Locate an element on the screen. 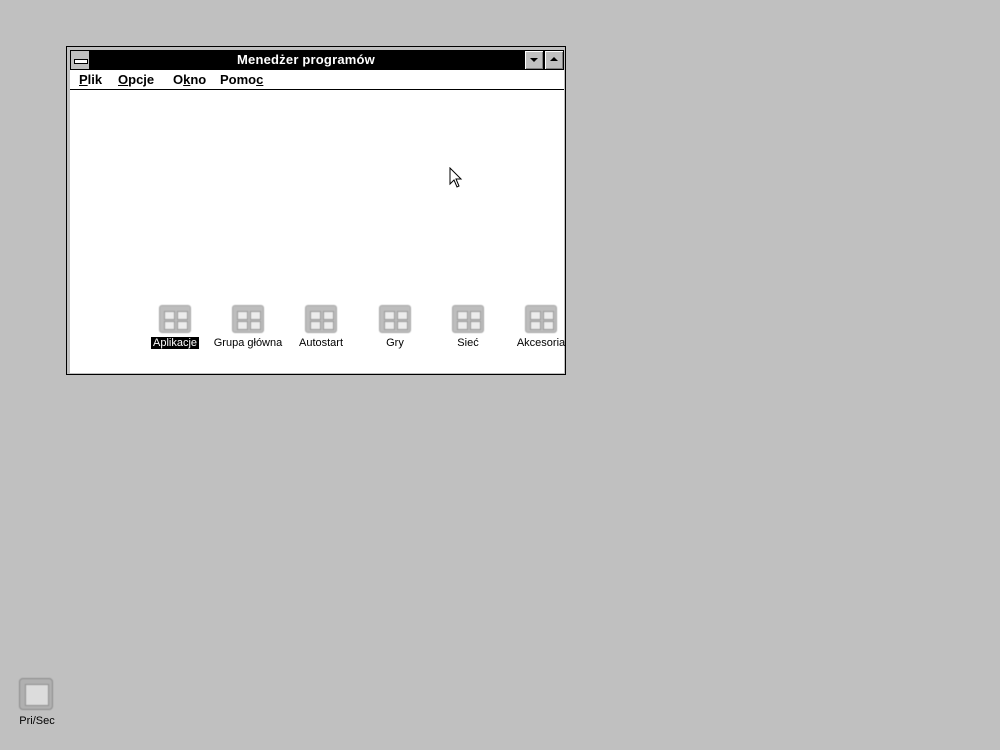  group-label-aplikacje: Aplikacje is located at coordinates (175, 343).